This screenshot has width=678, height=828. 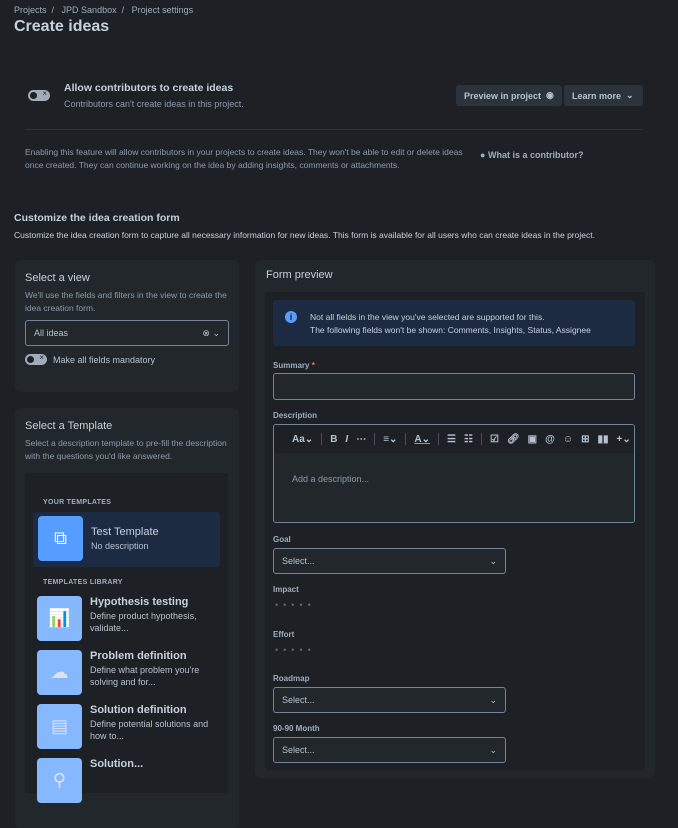 What do you see at coordinates (59, 726) in the screenshot?
I see `notepad-icon: ▤` at bounding box center [59, 726].